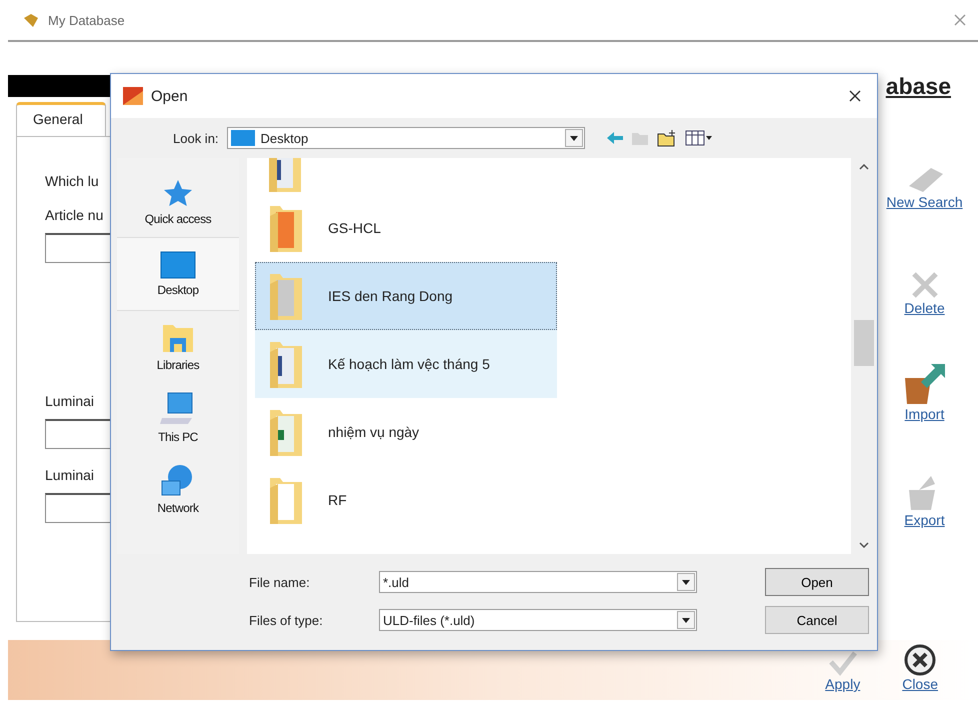 This screenshot has height=718, width=978. Describe the element at coordinates (666, 138) in the screenshot. I see `new-folder-icon` at that location.